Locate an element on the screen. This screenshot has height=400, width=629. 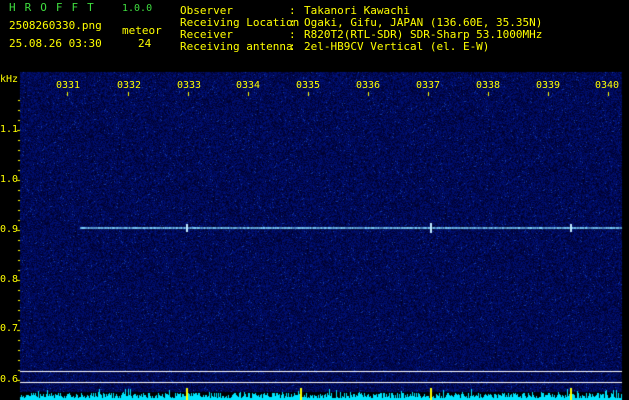
y-tick-label: 1.0 is located at coordinates (9, 179).